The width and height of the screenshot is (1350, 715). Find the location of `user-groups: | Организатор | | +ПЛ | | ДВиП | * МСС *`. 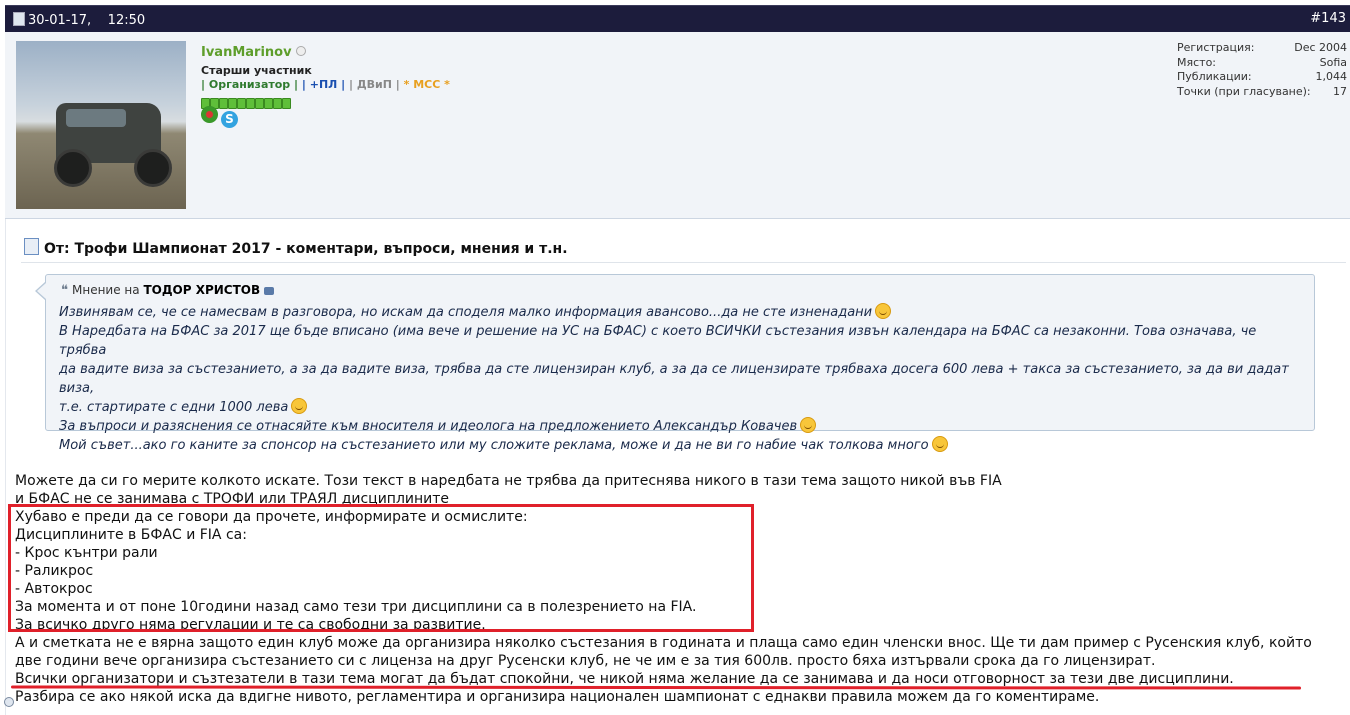

user-groups: | Организатор | | +ПЛ | | ДВиП | * МСС * is located at coordinates (325, 84).